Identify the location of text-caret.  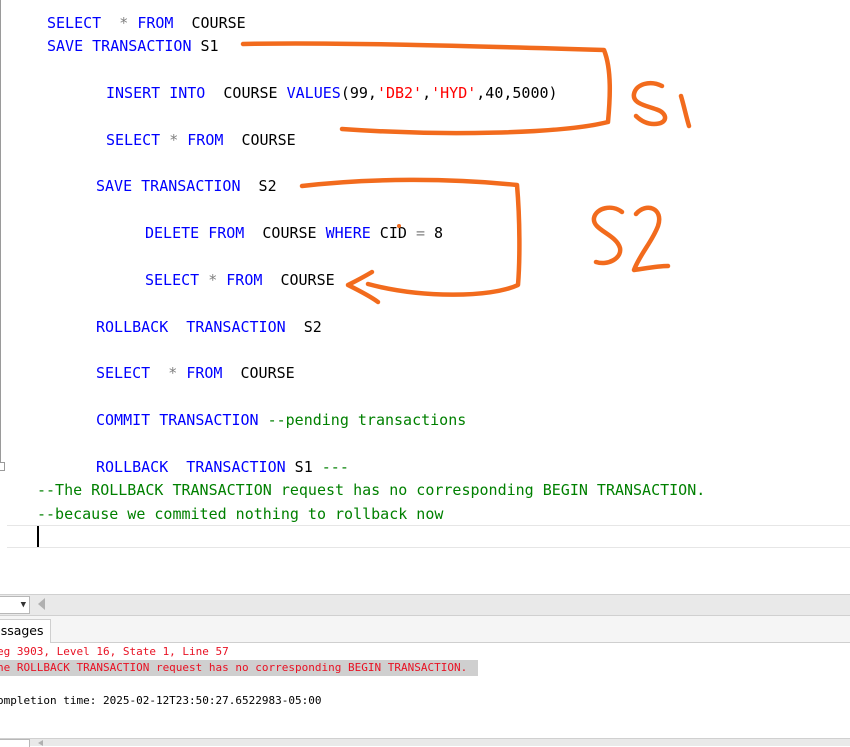
(38, 536).